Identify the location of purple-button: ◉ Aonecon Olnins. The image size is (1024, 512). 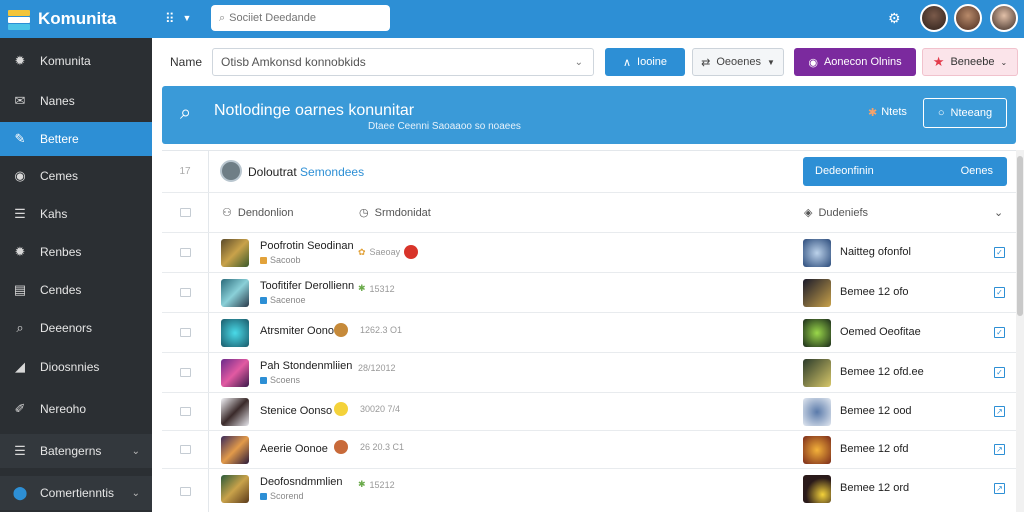
(855, 62).